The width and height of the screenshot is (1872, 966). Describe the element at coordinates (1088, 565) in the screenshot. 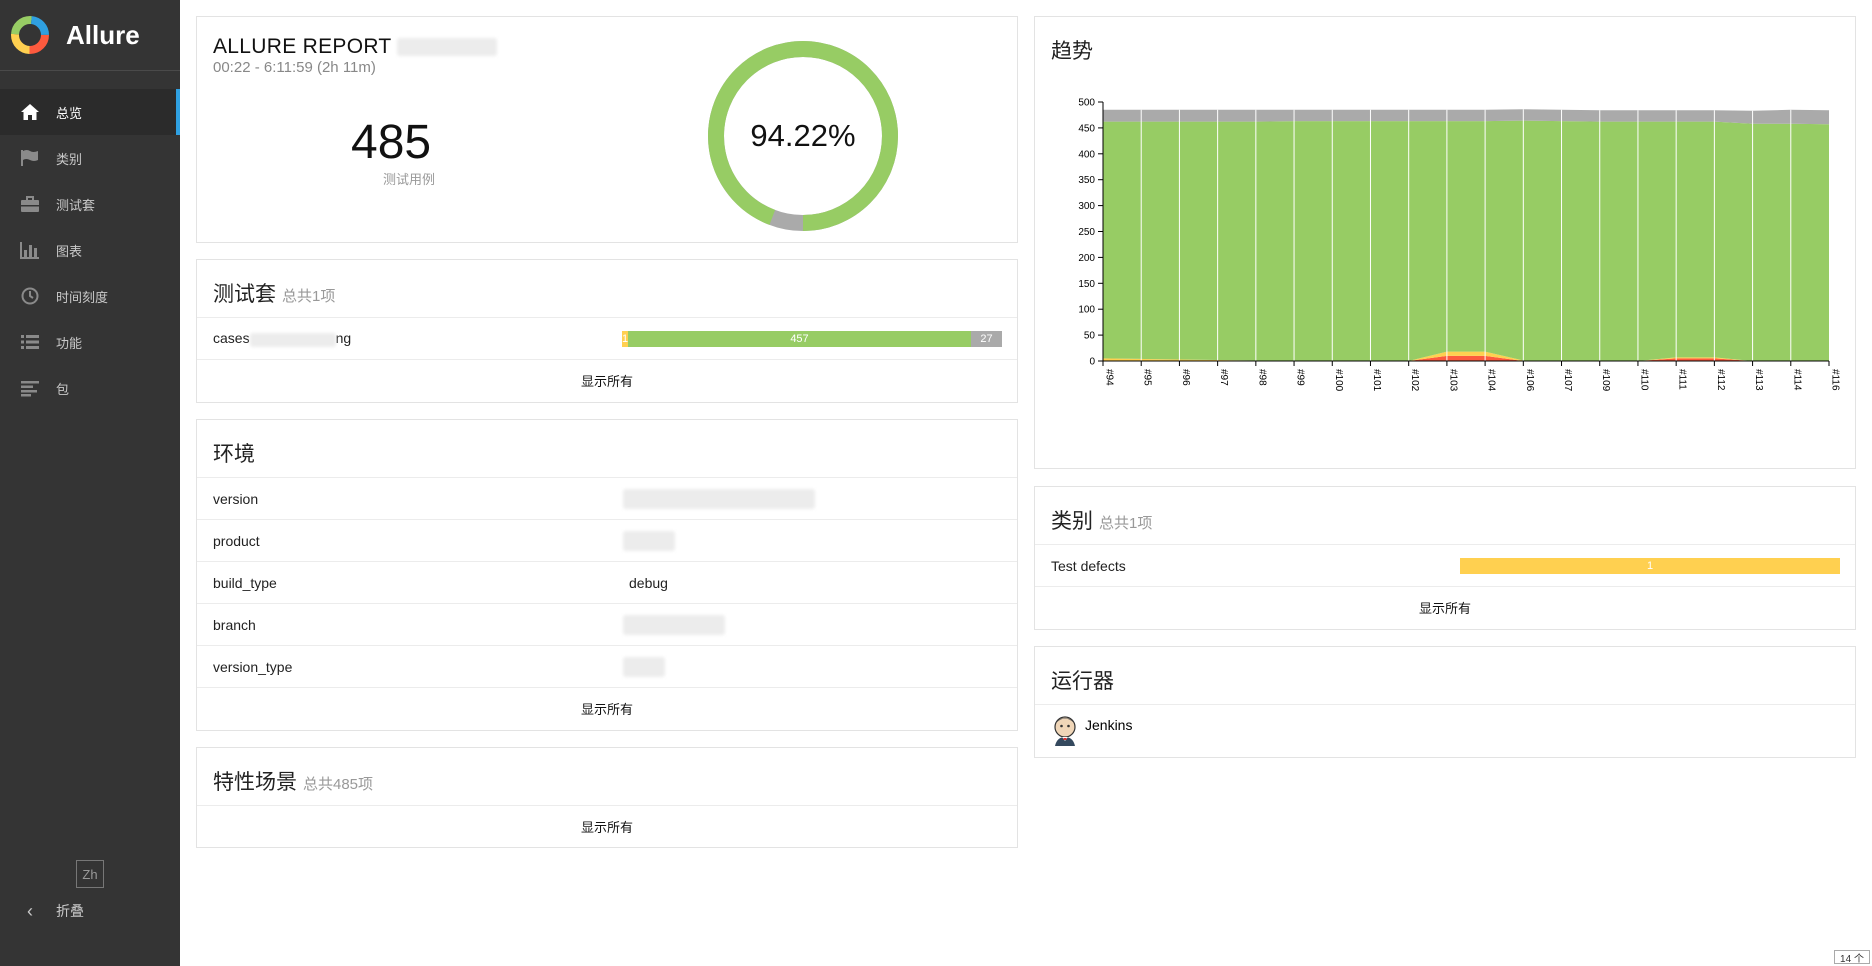

I see `category-name: Test defects` at that location.